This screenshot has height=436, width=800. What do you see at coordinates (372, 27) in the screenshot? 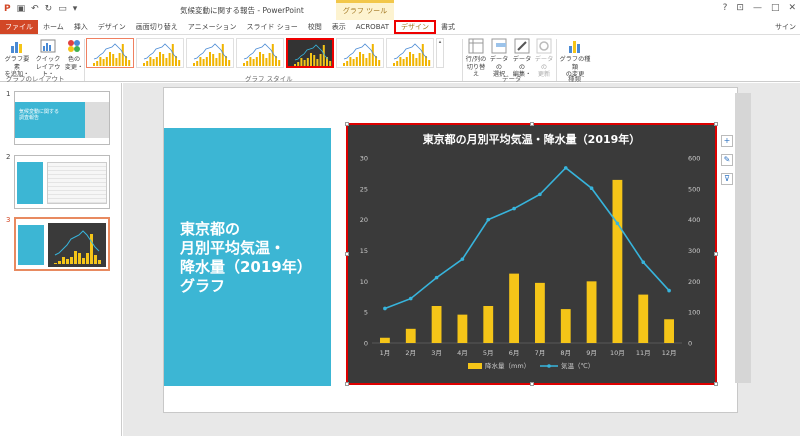
I see `tab-9: ACROBAT` at bounding box center [372, 27].